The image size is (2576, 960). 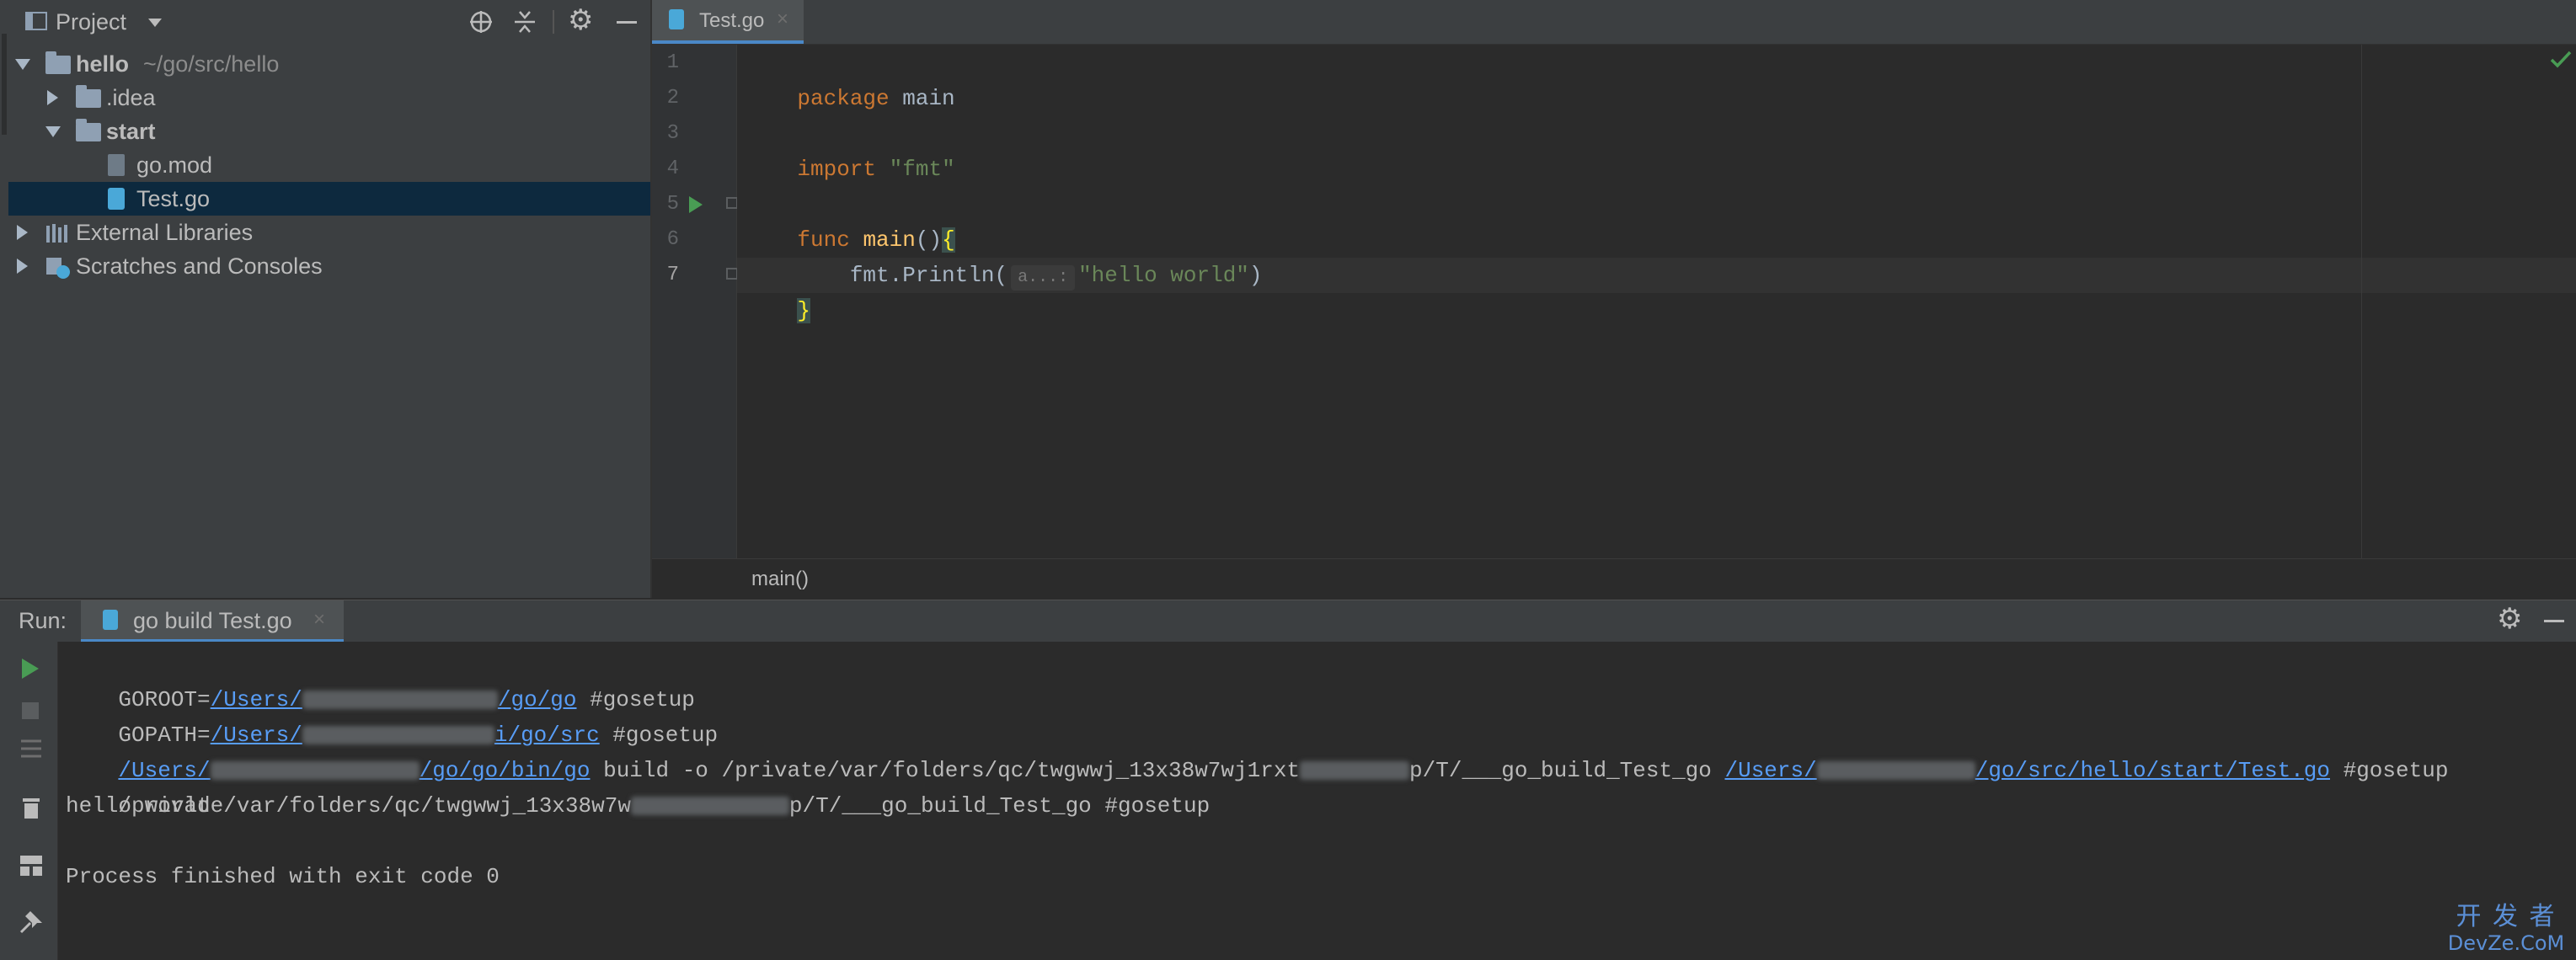 What do you see at coordinates (30, 710) in the screenshot?
I see `stop-icon` at bounding box center [30, 710].